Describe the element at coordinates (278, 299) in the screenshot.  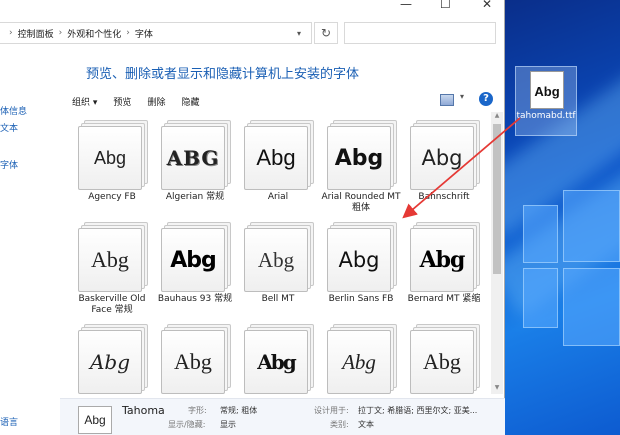
I see `font-name-label: Bell MT` at that location.